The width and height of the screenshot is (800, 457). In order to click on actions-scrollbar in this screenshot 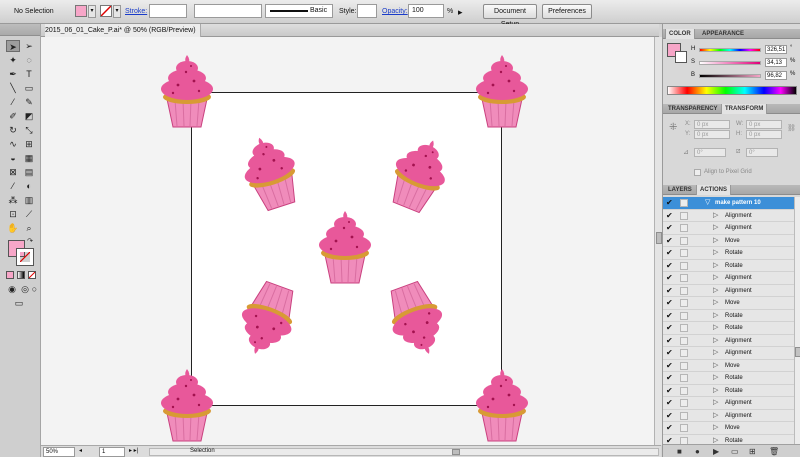, I will do `click(797, 320)`.